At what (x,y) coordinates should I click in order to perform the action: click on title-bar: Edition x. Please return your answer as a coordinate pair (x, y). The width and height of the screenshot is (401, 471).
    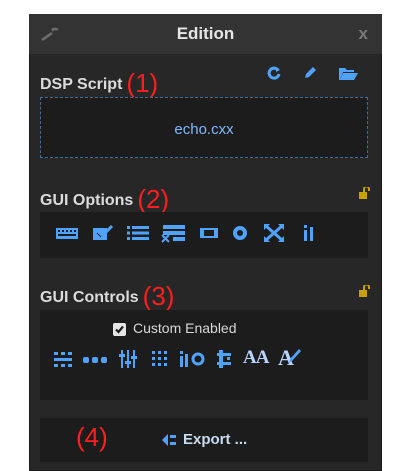
    Looking at the image, I should click on (205, 34).